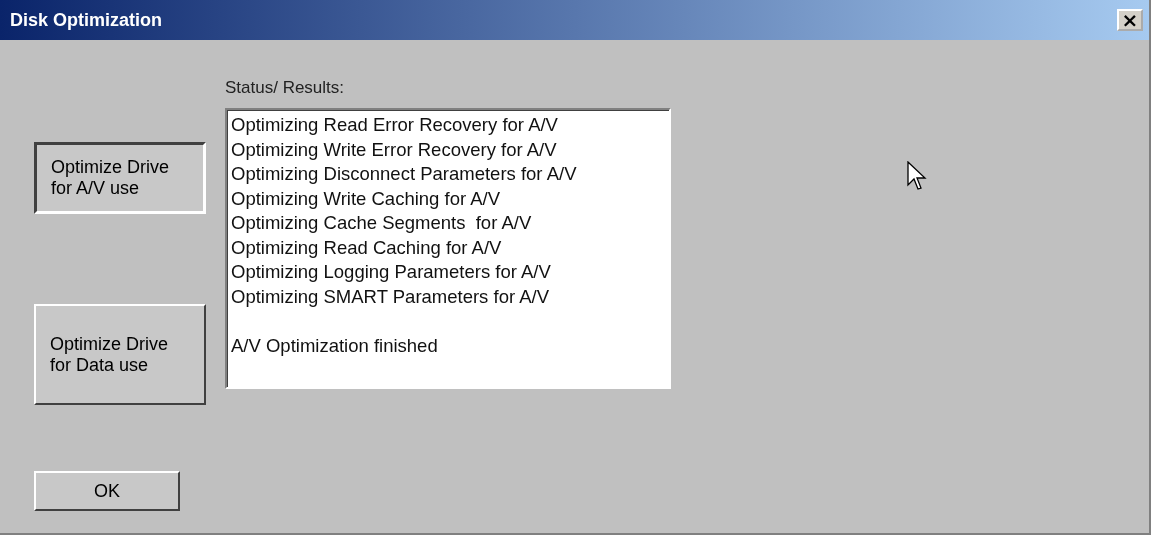 The height and width of the screenshot is (535, 1151). Describe the element at coordinates (391, 297) in the screenshot. I see `result-line: Optimizing SMART Parameters for A/V` at that location.